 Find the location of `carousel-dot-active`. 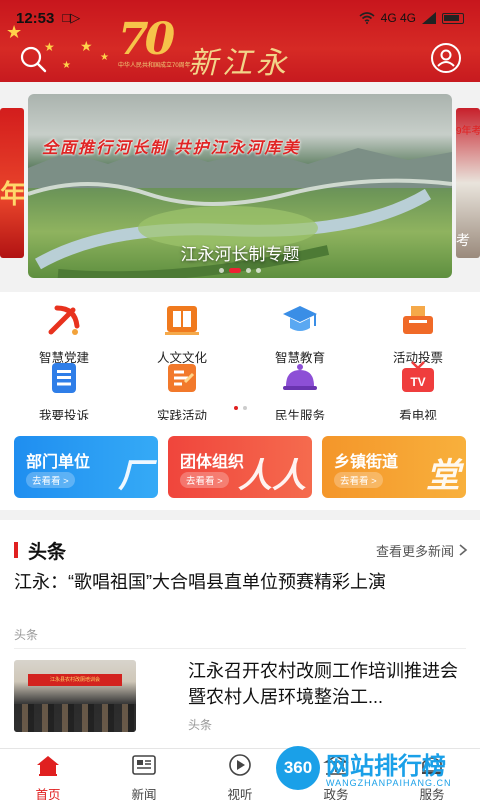

carousel-dot-active is located at coordinates (235, 270).